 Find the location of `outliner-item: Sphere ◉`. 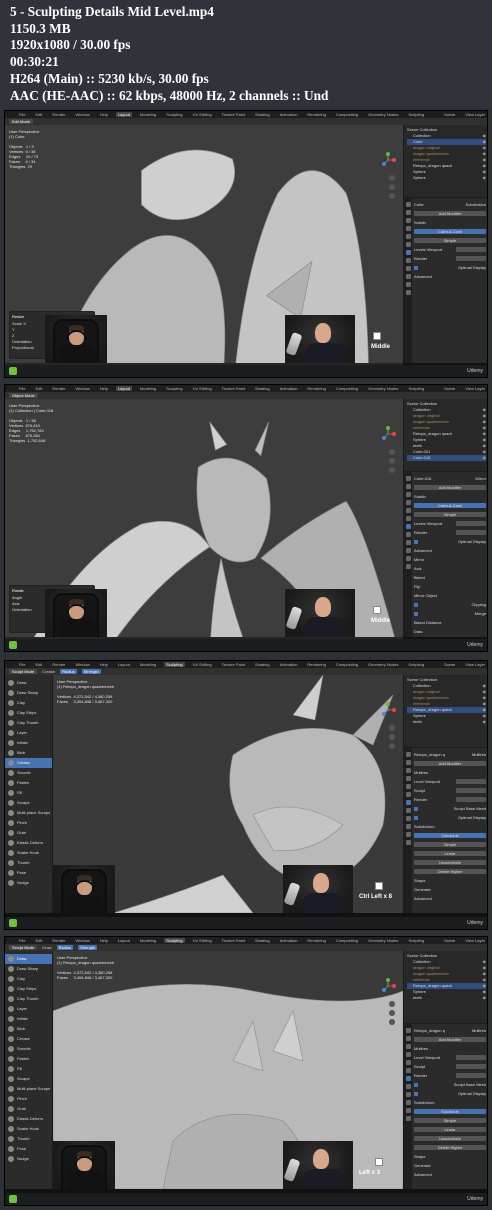

outliner-item: Sphere ◉ is located at coordinates (446, 178).